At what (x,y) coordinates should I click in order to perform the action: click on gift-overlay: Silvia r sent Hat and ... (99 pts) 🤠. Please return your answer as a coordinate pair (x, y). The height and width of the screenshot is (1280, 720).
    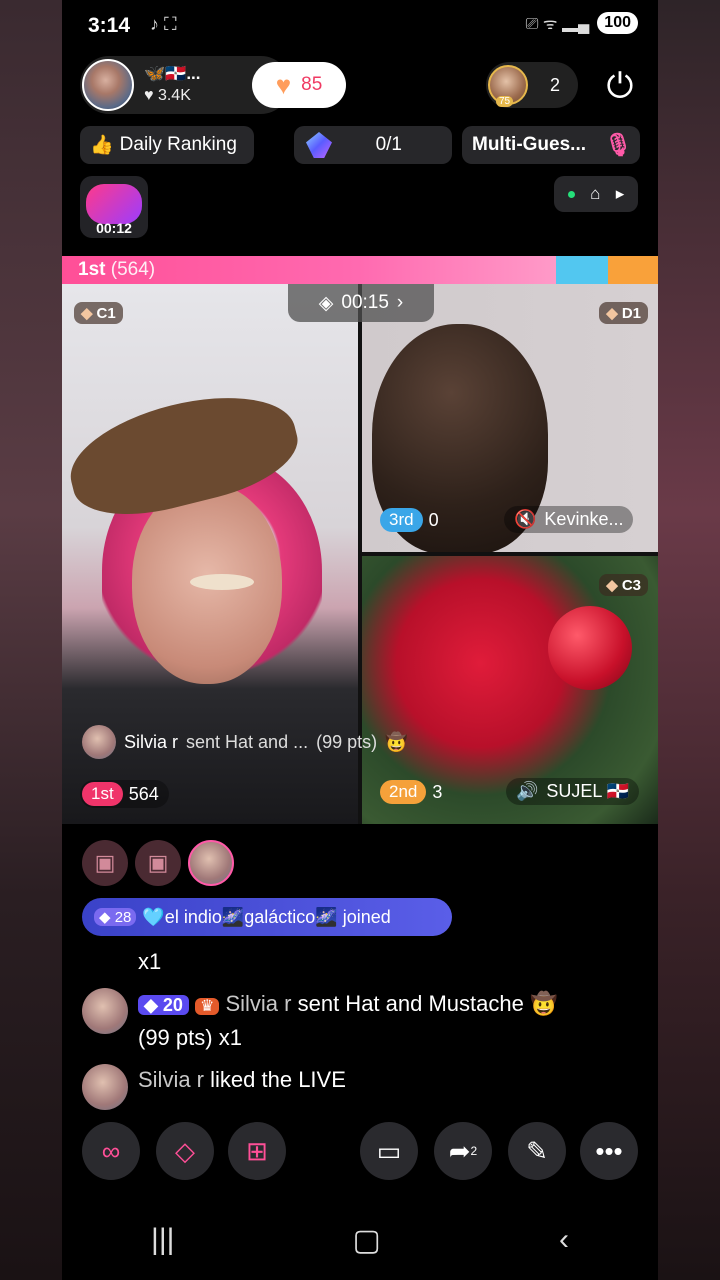
    Looking at the image, I should click on (245, 742).